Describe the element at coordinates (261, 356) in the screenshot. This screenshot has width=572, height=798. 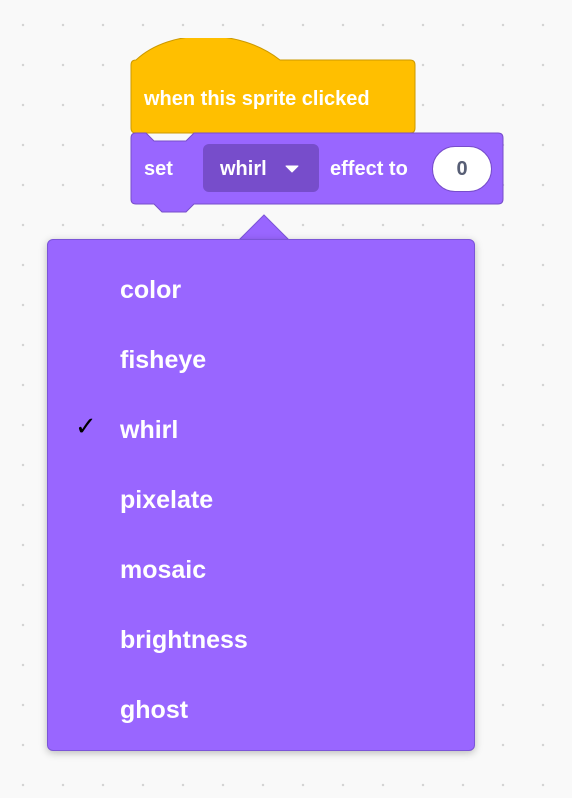
I see `menu-item-fisheye: fisheye` at that location.